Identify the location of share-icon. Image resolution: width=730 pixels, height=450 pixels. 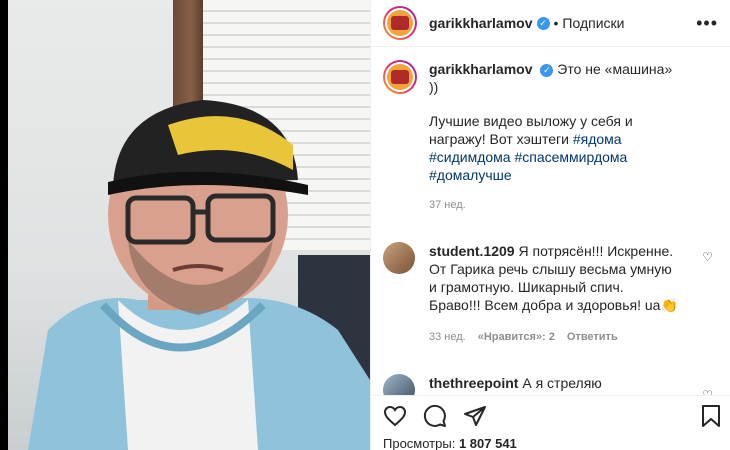
(475, 416).